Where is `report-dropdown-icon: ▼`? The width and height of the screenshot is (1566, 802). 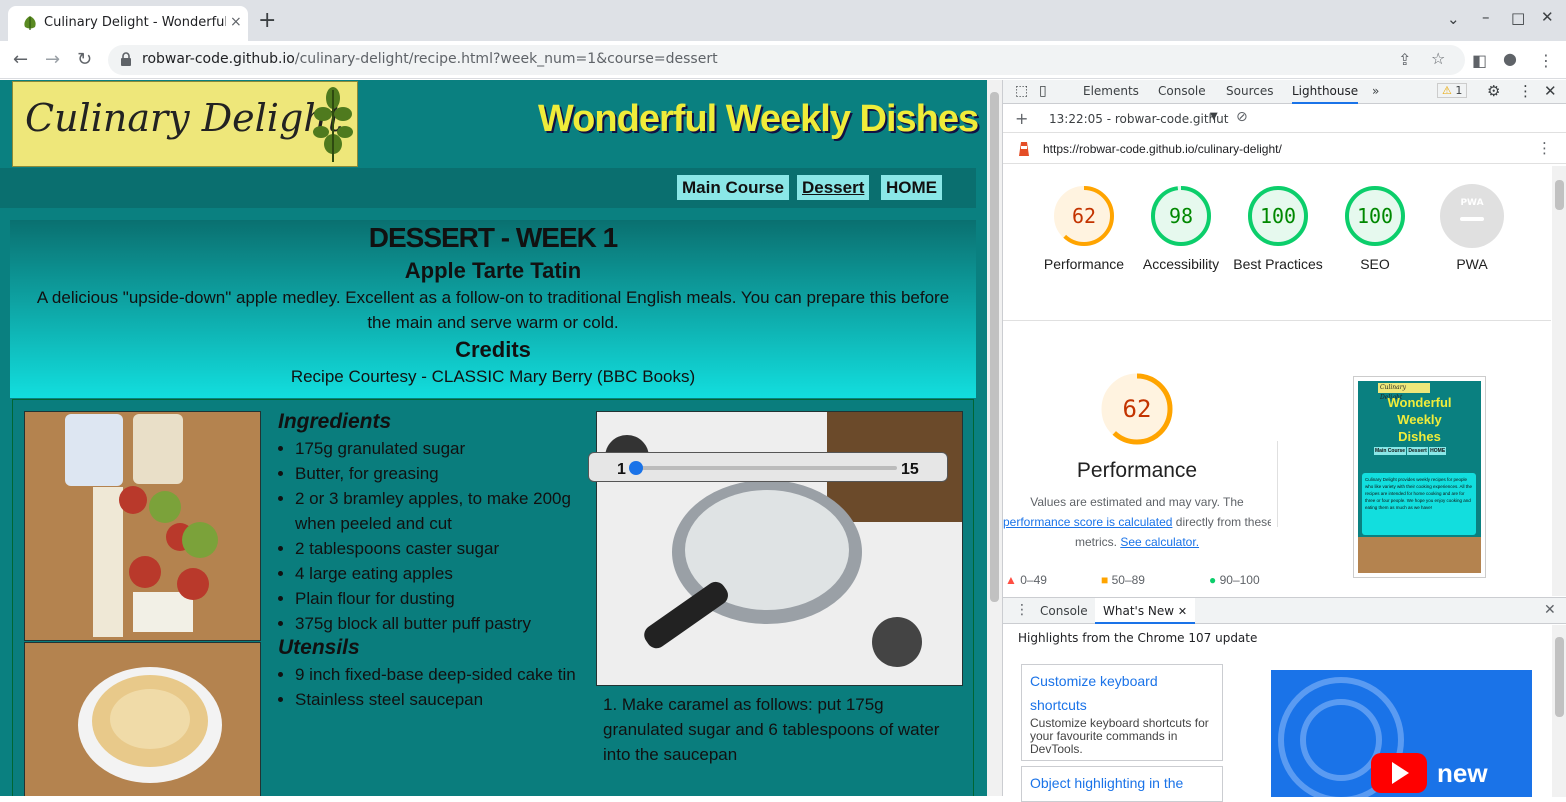
report-dropdown-icon: ▼ is located at coordinates (1214, 116).